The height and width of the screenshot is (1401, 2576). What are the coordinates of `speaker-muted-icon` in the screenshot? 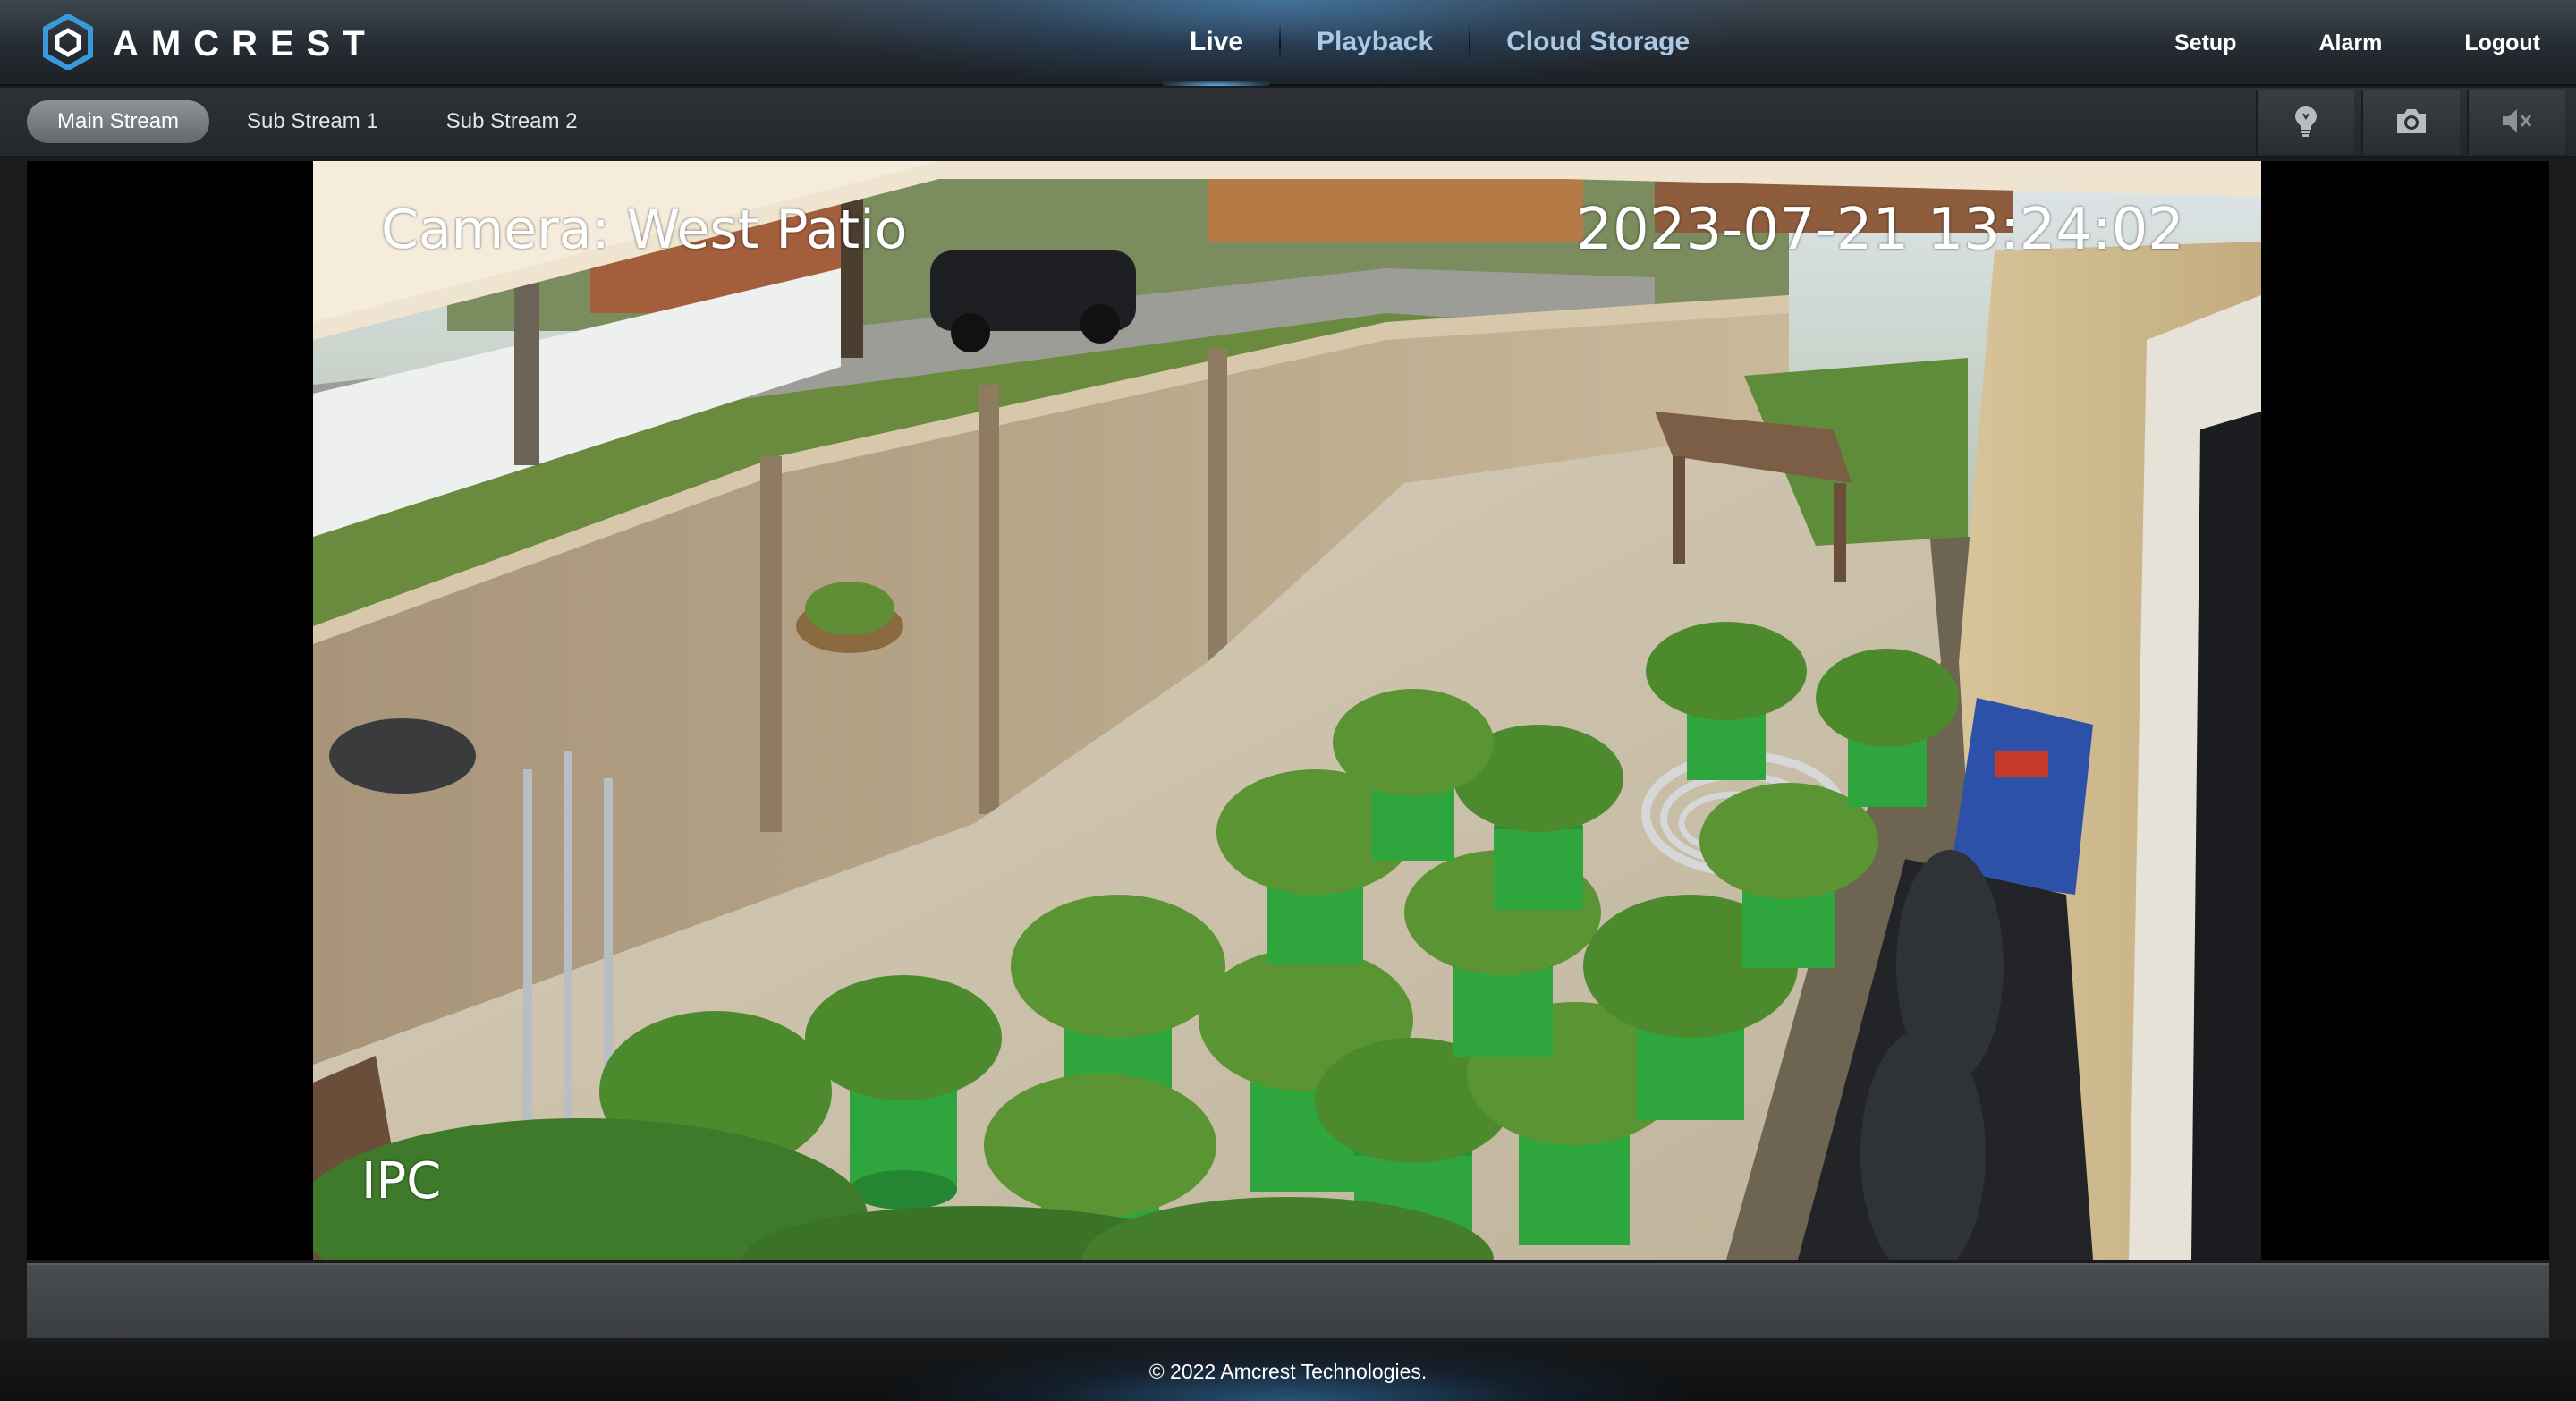 It's located at (2517, 123).